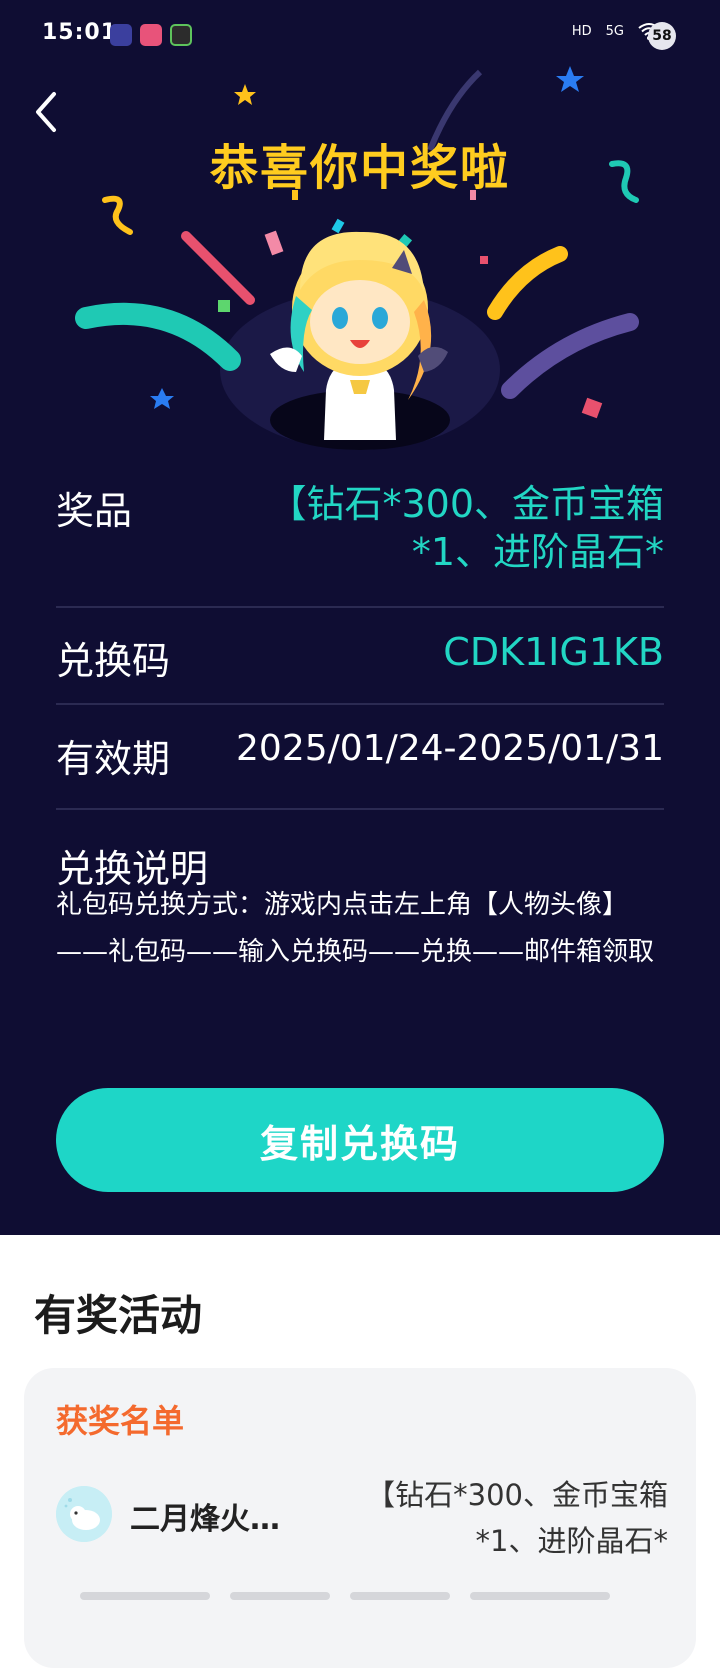  I want to click on network-indicator: 5G, so click(614, 31).